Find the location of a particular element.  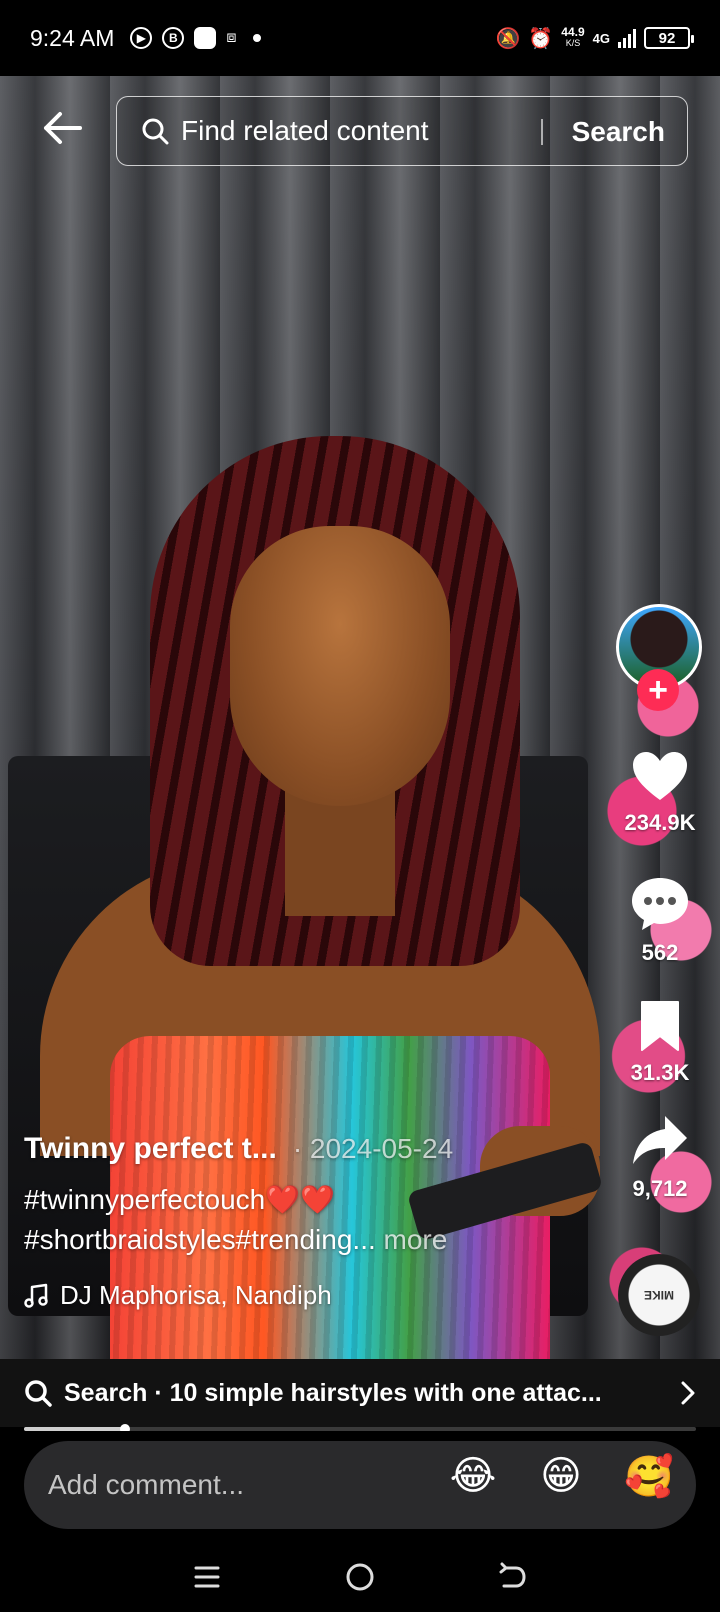

save-button: 31.3K is located at coordinates (660, 1043).